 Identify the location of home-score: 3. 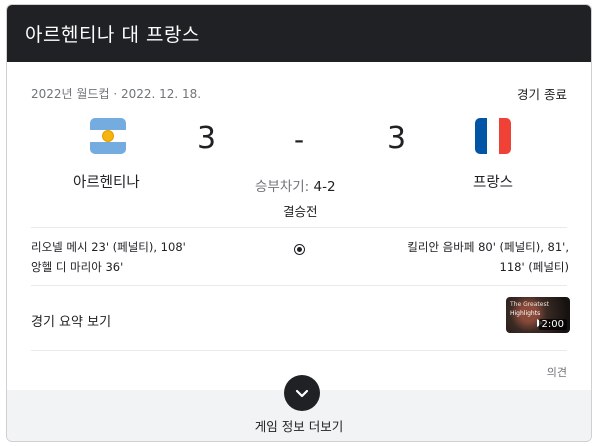
(207, 138).